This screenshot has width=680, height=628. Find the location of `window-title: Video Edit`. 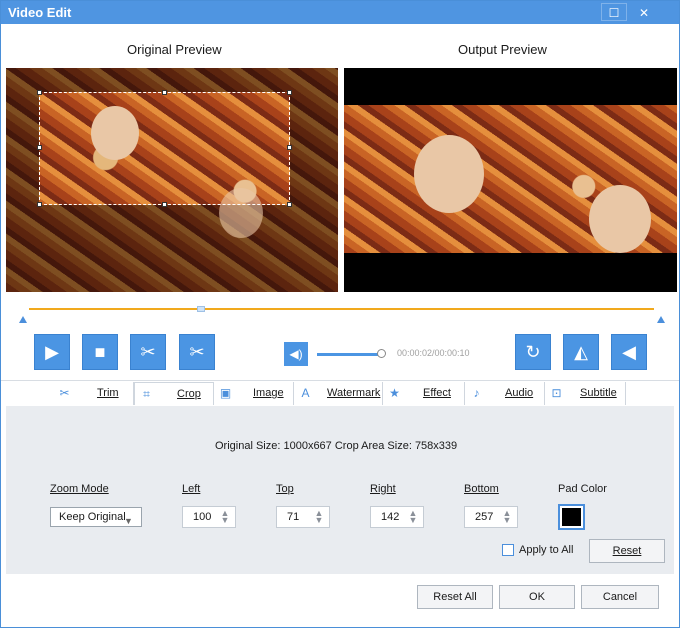

window-title: Video Edit is located at coordinates (40, 12).